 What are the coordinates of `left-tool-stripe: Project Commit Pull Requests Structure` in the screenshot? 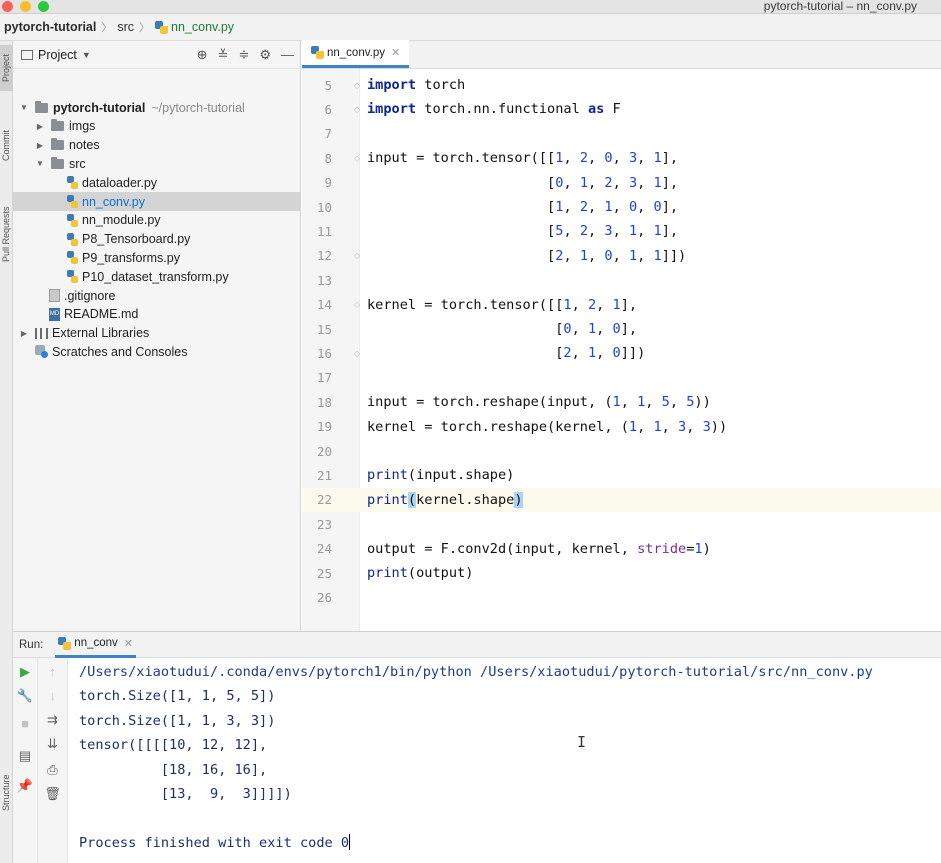 It's located at (6, 452).